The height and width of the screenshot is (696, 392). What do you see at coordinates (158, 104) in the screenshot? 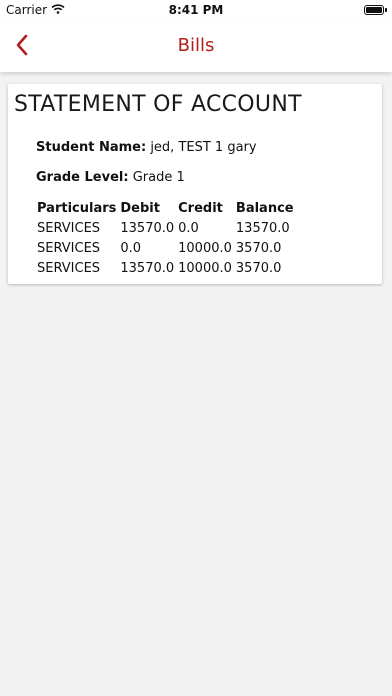
I see `statement-title: STATEMENT OF ACCOUNT` at bounding box center [158, 104].